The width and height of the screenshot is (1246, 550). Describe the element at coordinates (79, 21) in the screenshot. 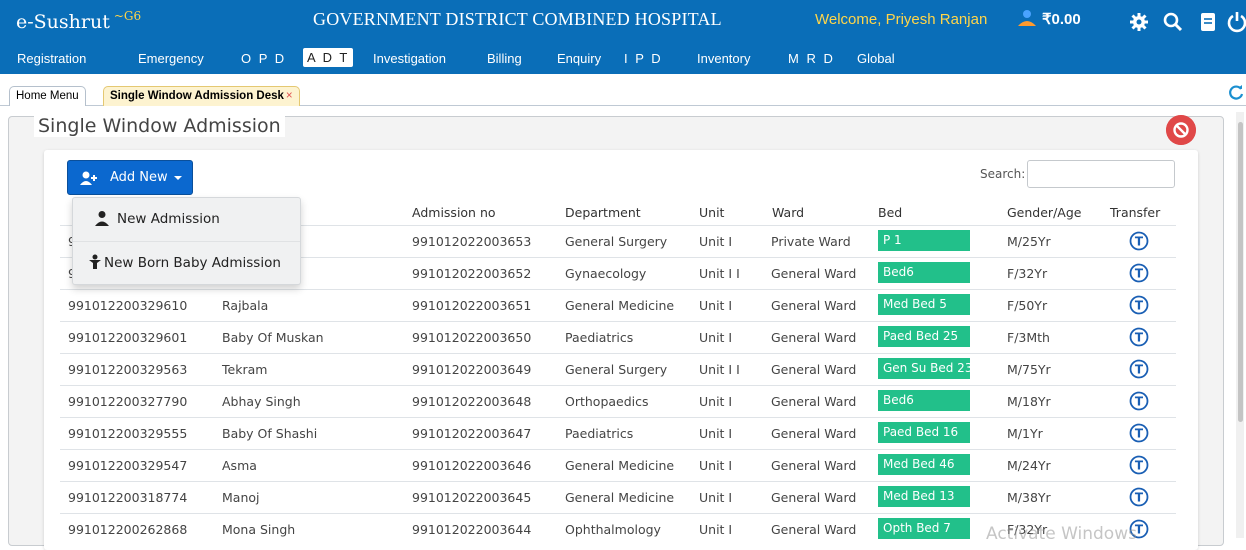

I see `app-brand: e-Sushrut ~G6` at that location.